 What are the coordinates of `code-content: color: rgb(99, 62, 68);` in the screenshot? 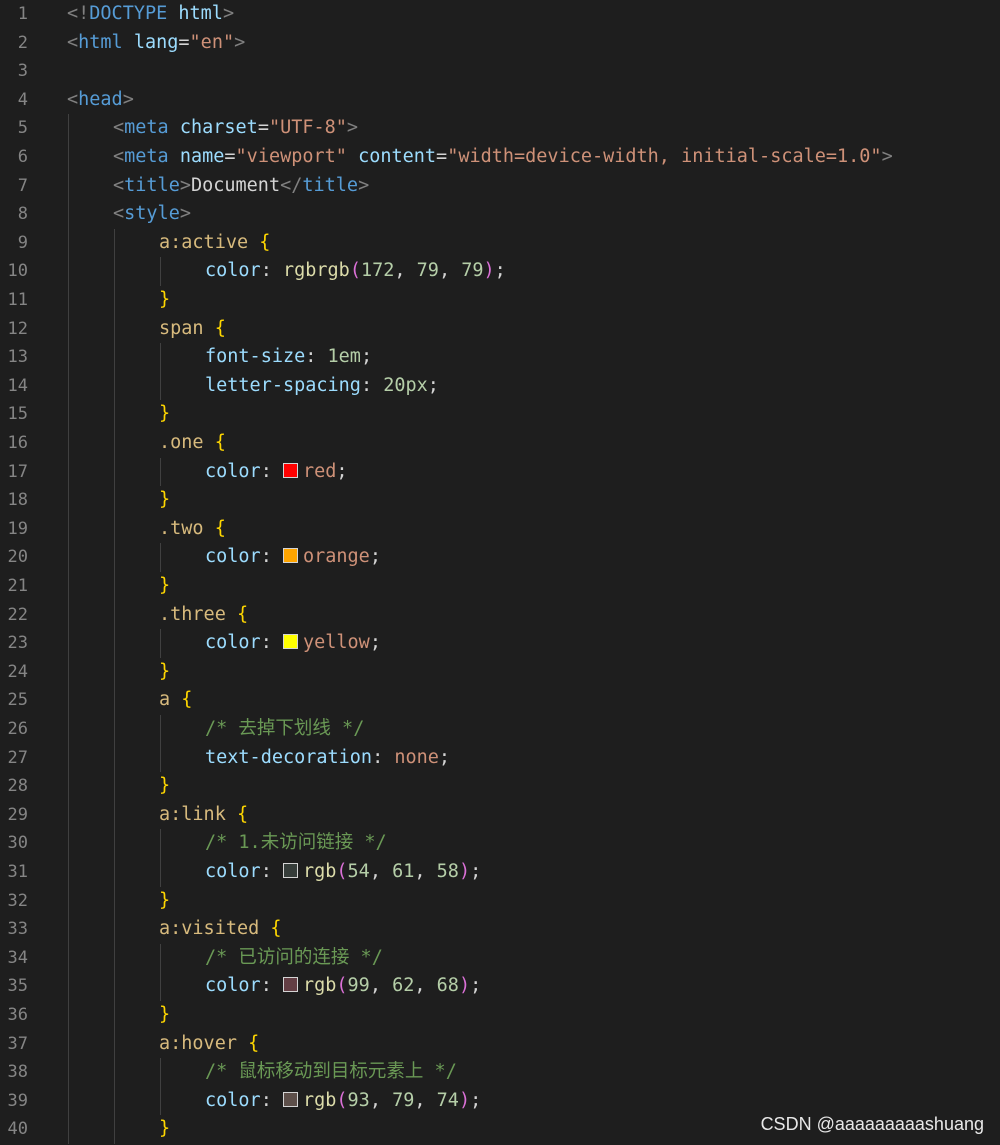 It's located at (343, 986).